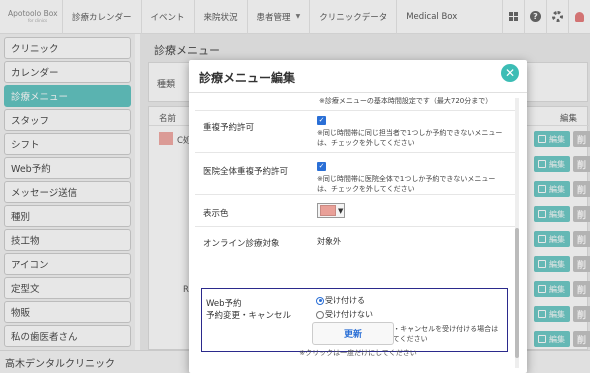 This screenshot has width=590, height=373. What do you see at coordinates (366, 143) in the screenshot?
I see `overlap-note-line2: は、チェックを外してください` at bounding box center [366, 143].